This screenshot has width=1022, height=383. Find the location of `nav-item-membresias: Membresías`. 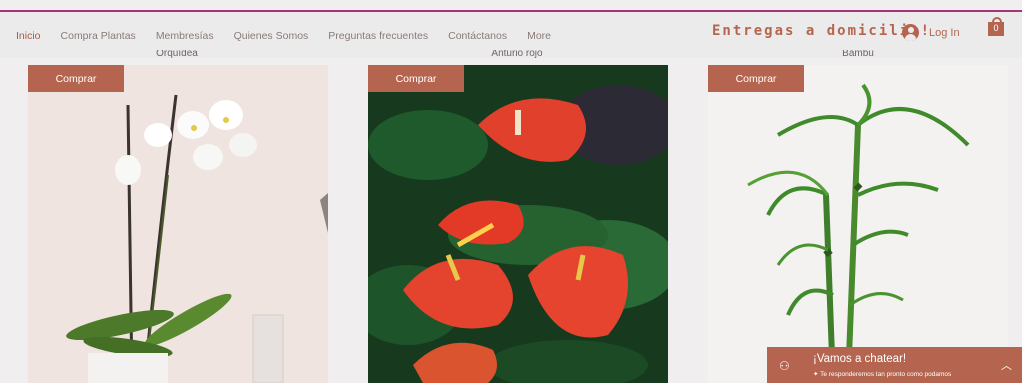

nav-item-membresias: Membresías is located at coordinates (185, 36).